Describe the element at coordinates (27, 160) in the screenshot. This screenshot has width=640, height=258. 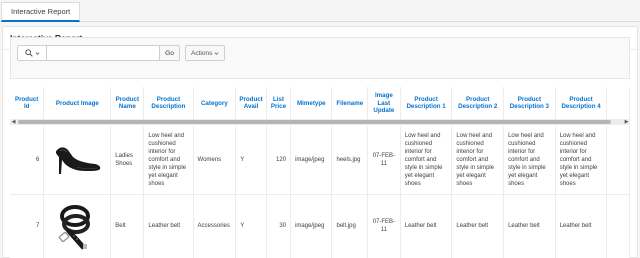
I see `cell-product-id: 6` at that location.